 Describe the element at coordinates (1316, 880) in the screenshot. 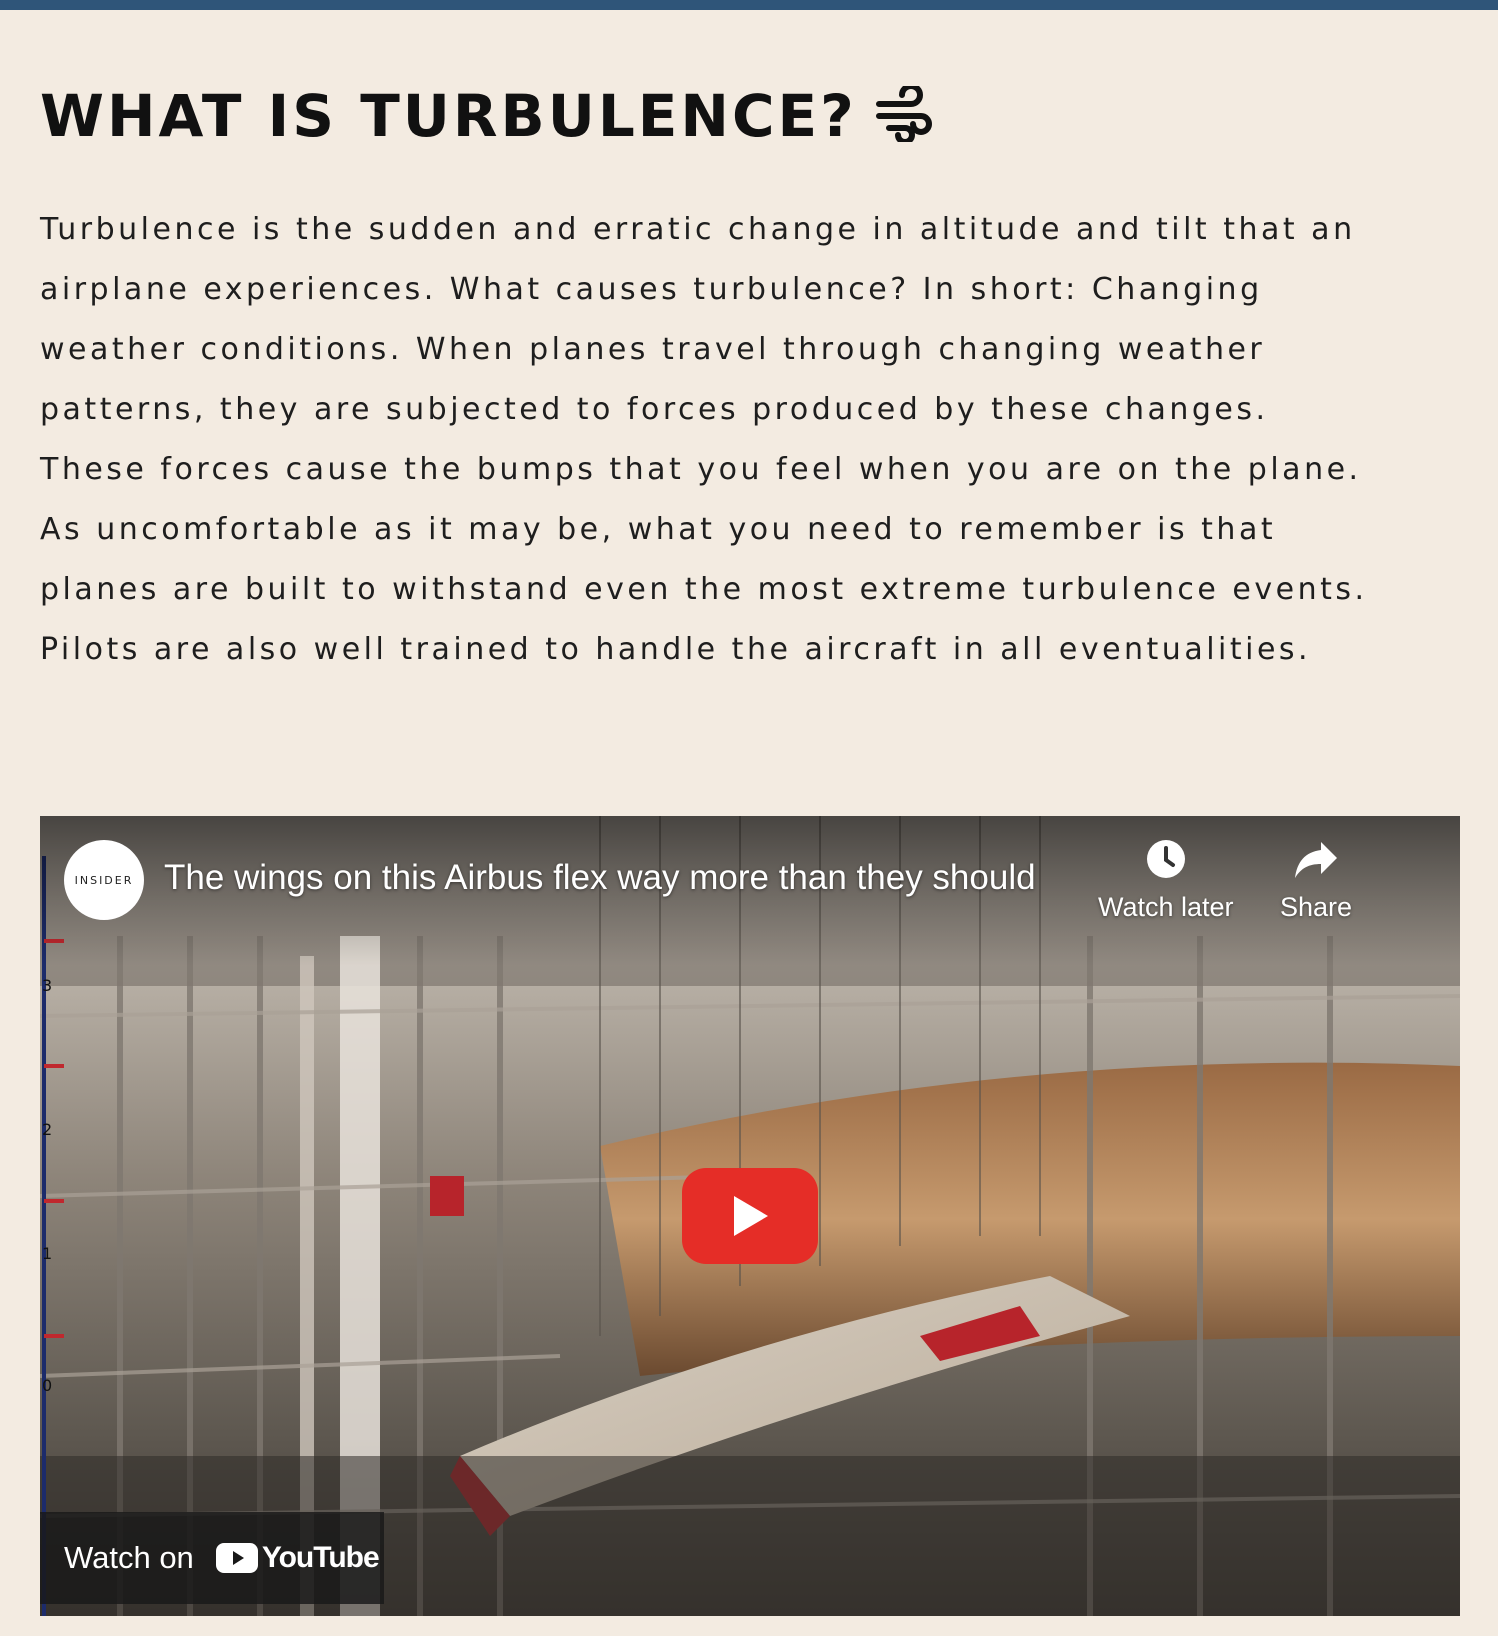

I see `share-button: Share` at that location.